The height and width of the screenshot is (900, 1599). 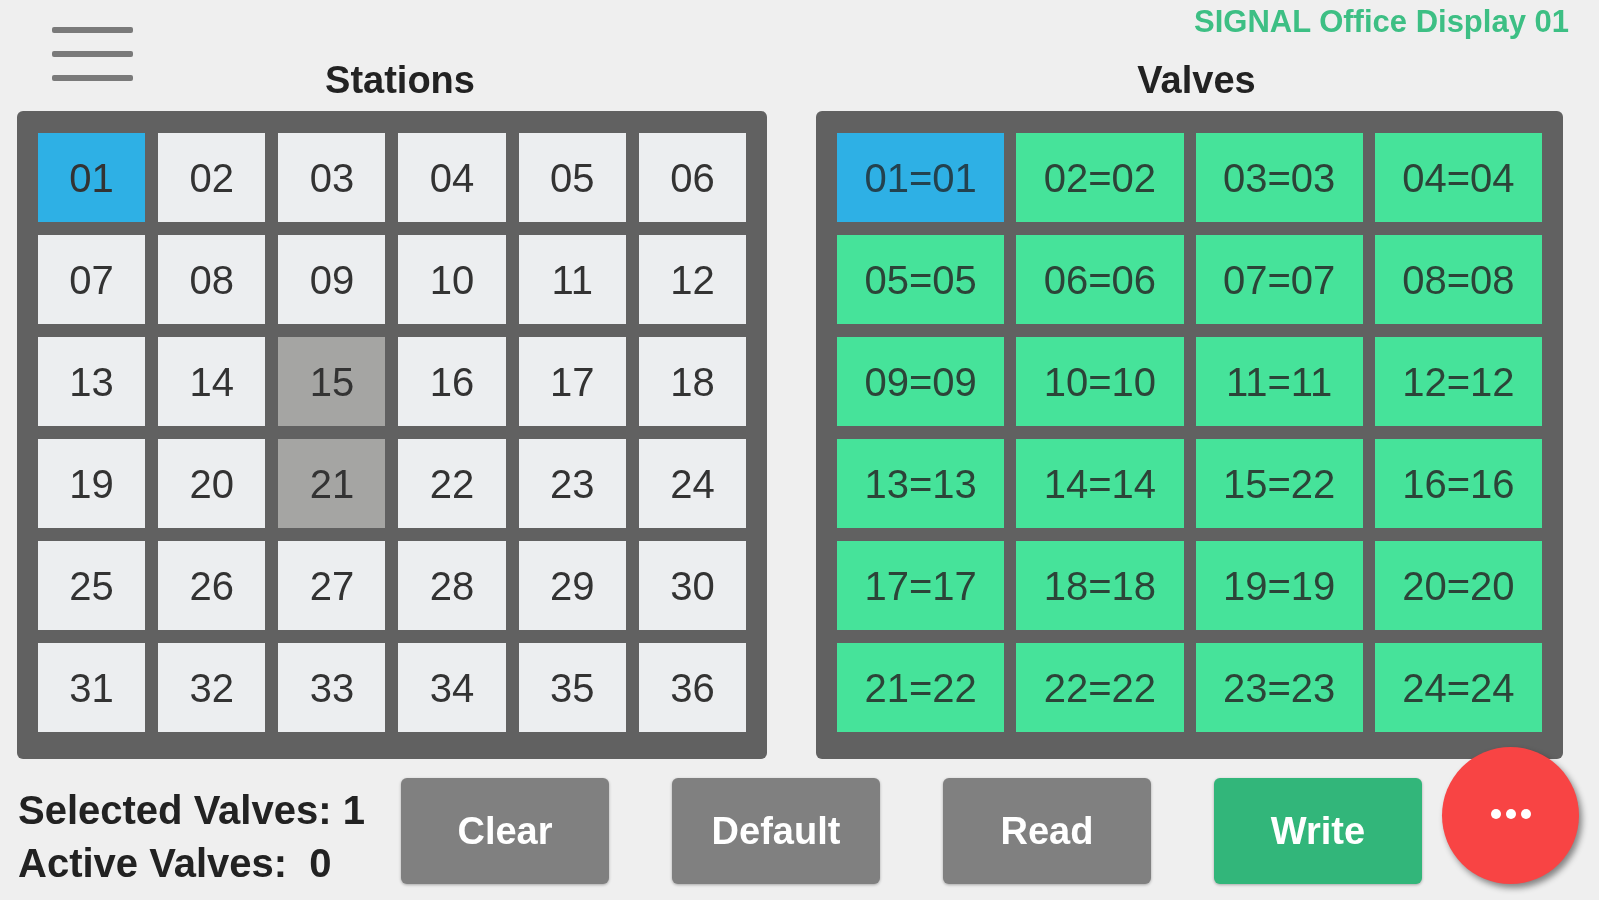 What do you see at coordinates (692, 279) in the screenshot?
I see `station-tile: 12` at bounding box center [692, 279].